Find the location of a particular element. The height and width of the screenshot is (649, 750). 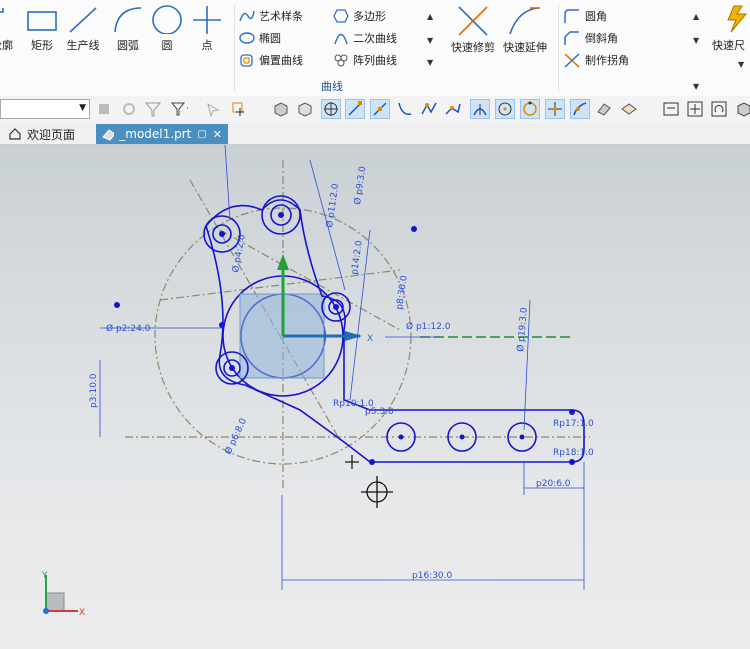

dim-p9: Ø p9:3.0 is located at coordinates (360, 185).